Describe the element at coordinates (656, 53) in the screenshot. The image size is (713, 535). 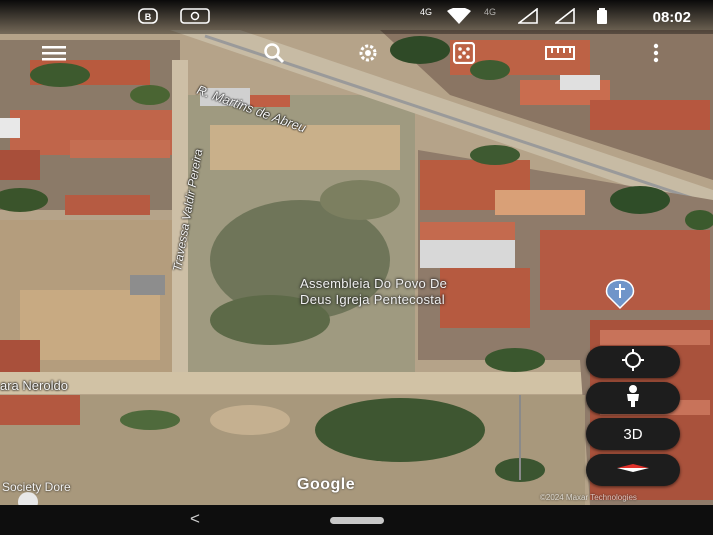
I see `more-icon` at that location.